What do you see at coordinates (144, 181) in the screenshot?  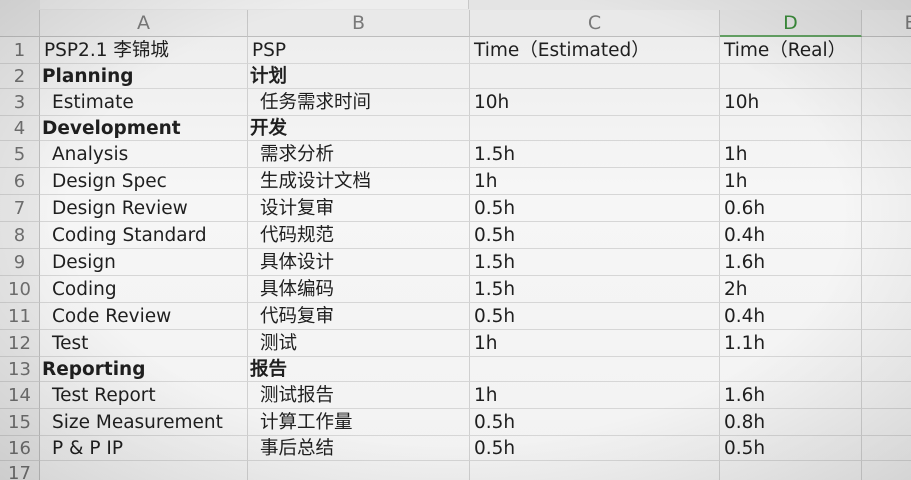 I see `cell-a: Design Spec` at bounding box center [144, 181].